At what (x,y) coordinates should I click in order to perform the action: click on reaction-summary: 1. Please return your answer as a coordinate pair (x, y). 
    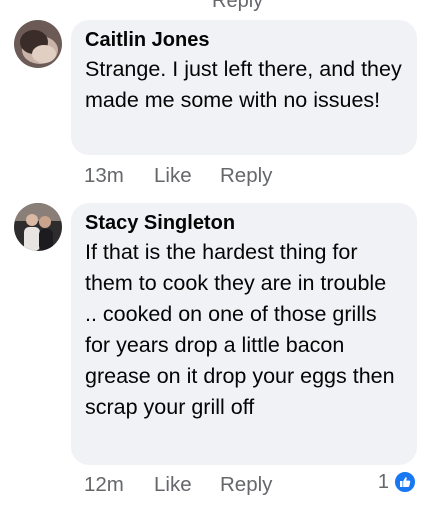
    Looking at the image, I should click on (397, 482).